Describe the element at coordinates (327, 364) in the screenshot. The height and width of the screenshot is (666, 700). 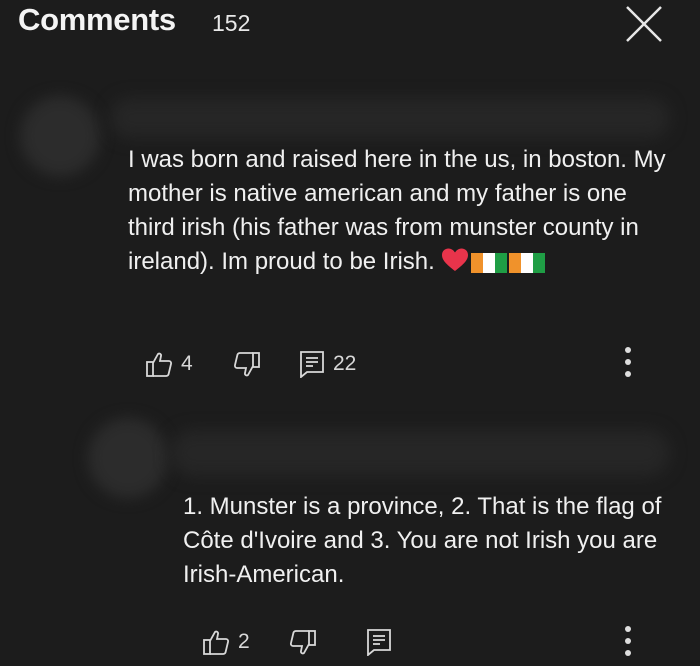
I see `reply-button: 22` at that location.